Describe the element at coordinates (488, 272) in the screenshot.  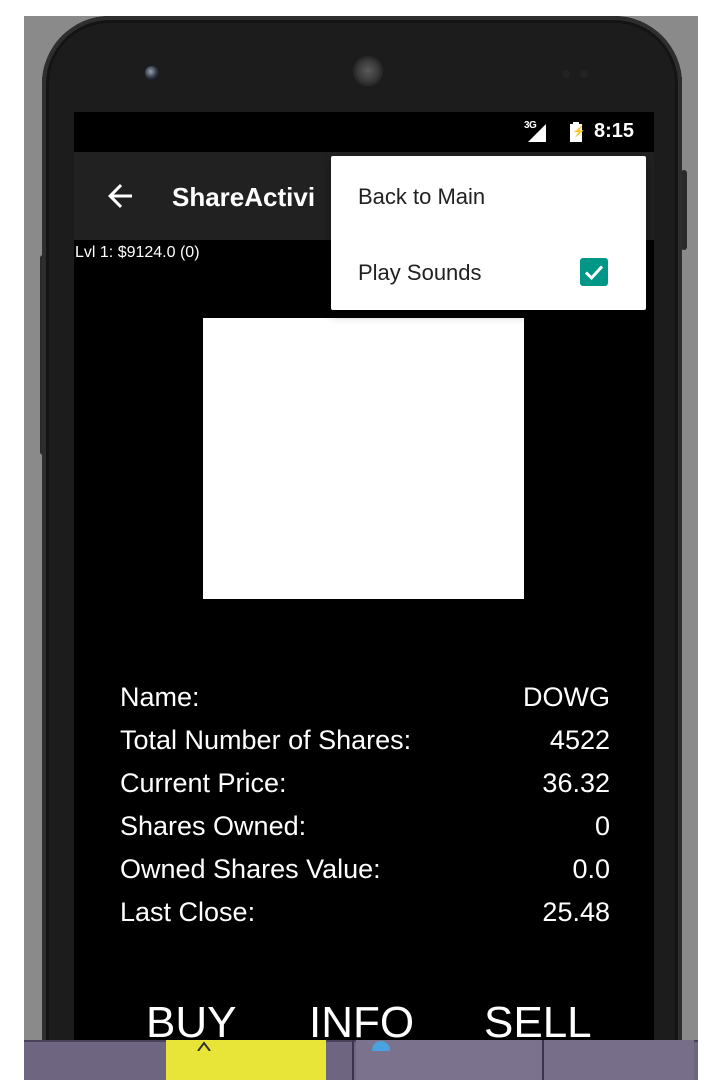
I see `menu-item-play-sounds: Play Sounds` at that location.